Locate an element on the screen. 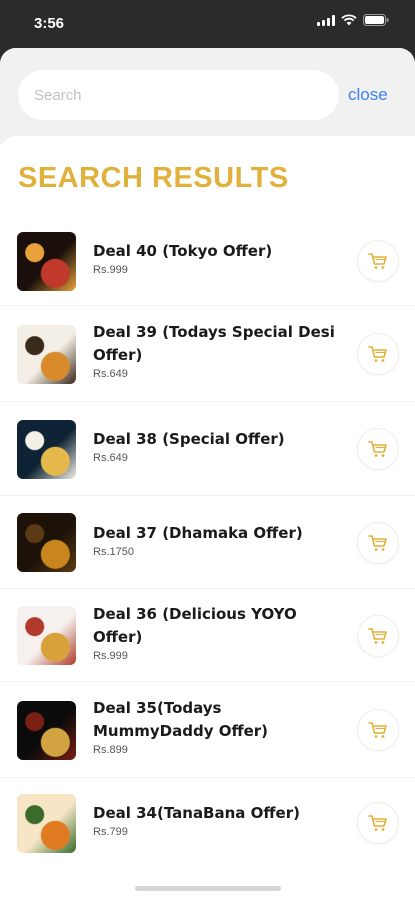  battery-icon is located at coordinates (376, 20).